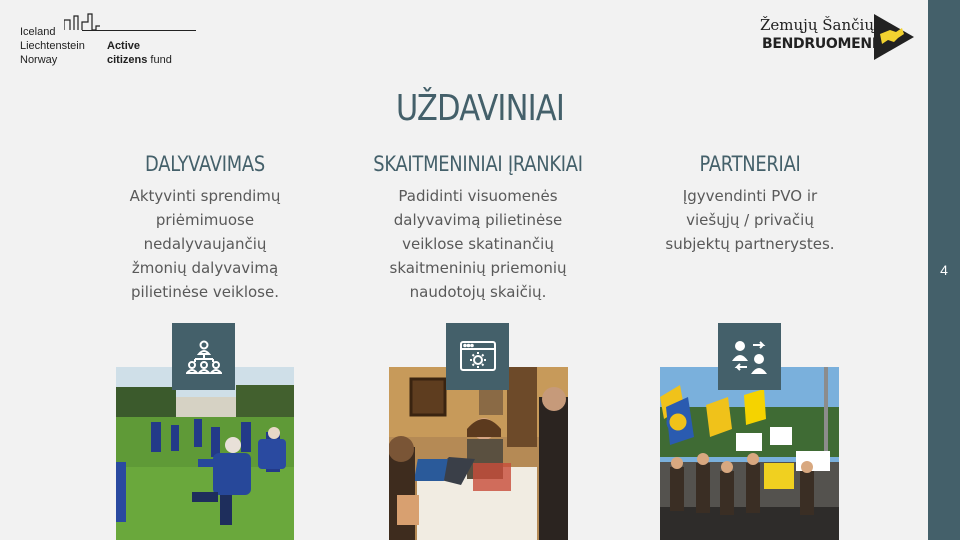 This screenshot has height=540, width=960. I want to click on description-line: dalyvavimą pilietinėse, so click(478, 220).